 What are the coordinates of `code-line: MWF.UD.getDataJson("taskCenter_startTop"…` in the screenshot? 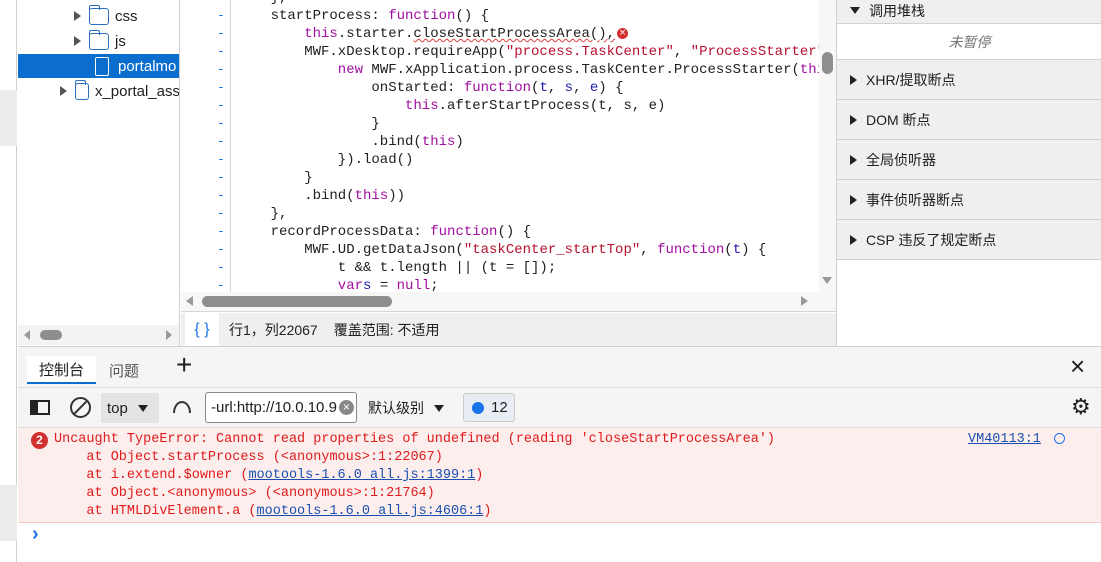 It's located at (535, 250).